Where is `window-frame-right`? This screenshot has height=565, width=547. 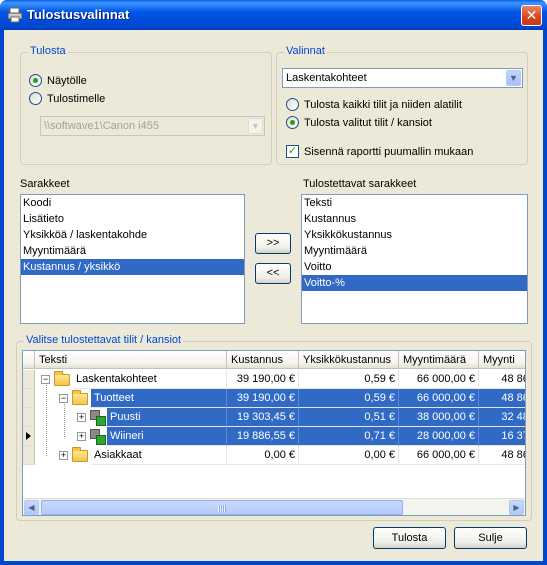
window-frame-right is located at coordinates (545, 297).